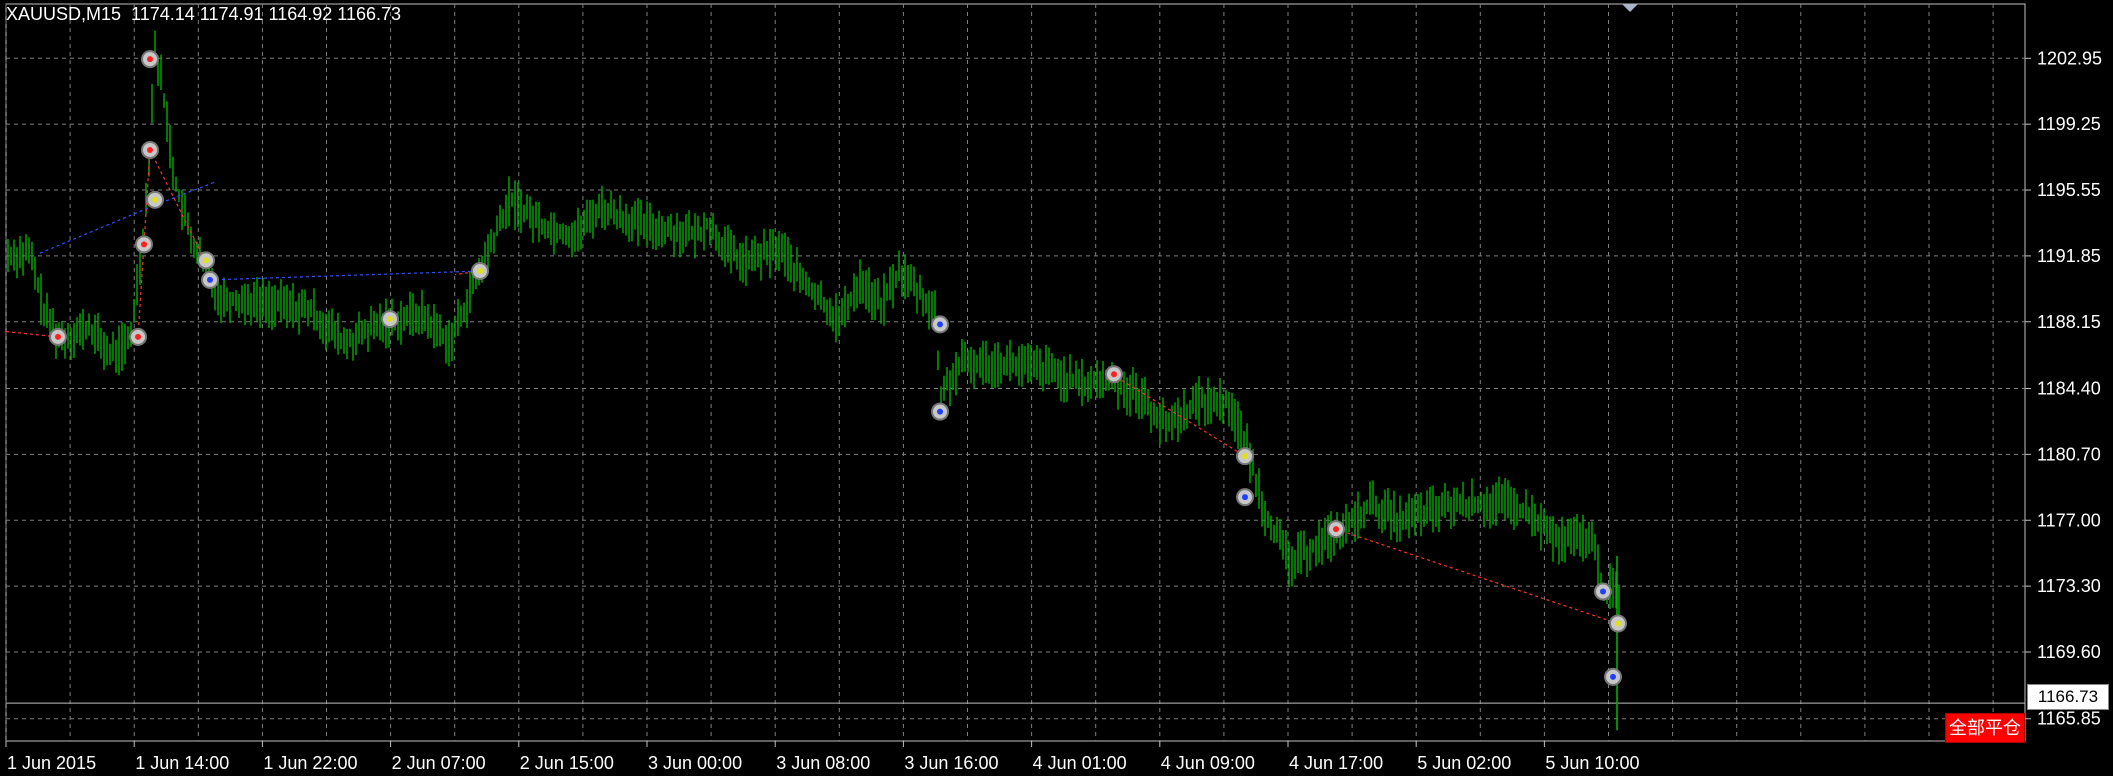 This screenshot has height=776, width=2113. Describe the element at coordinates (231, 14) in the screenshot. I see `high-value: 1174.91` at that location.